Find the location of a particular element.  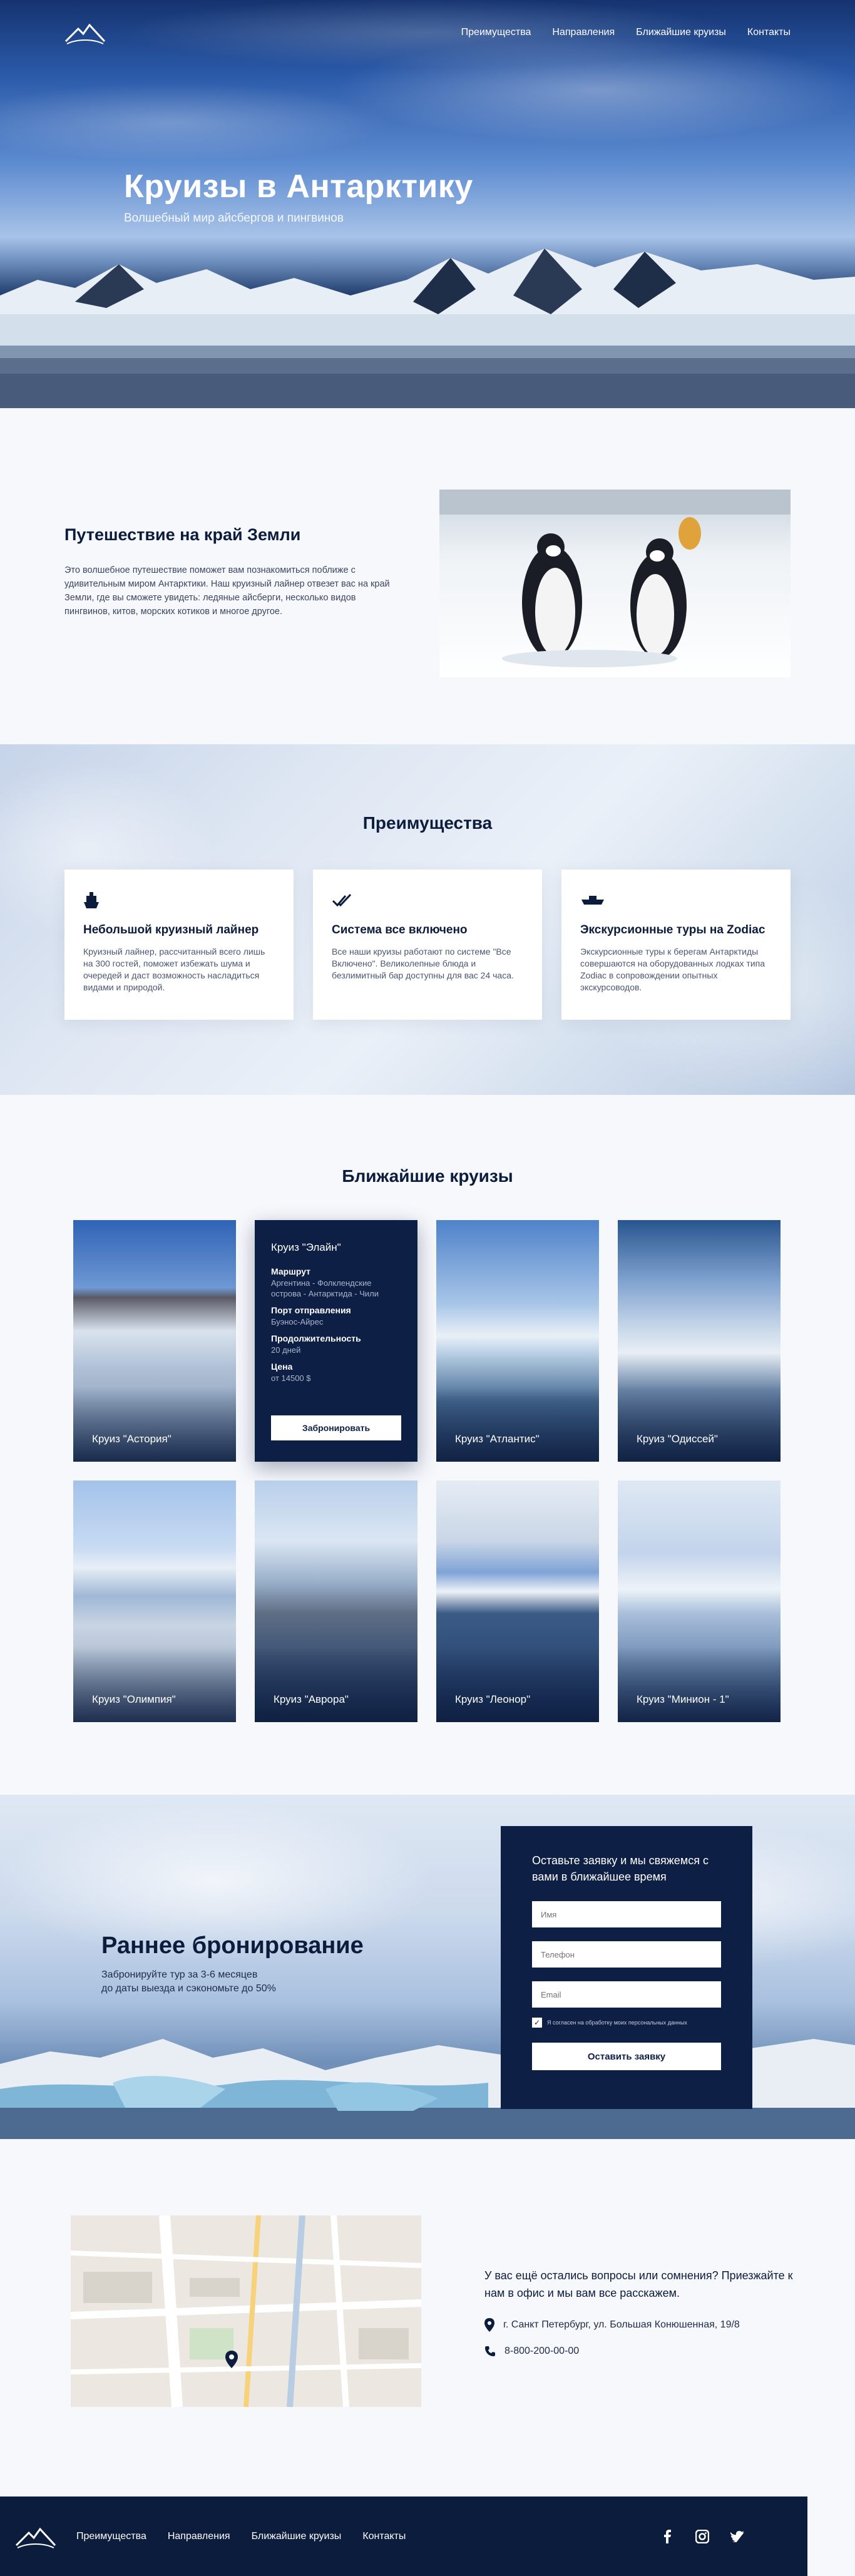

logo-mountains-icon is located at coordinates (85, 32).